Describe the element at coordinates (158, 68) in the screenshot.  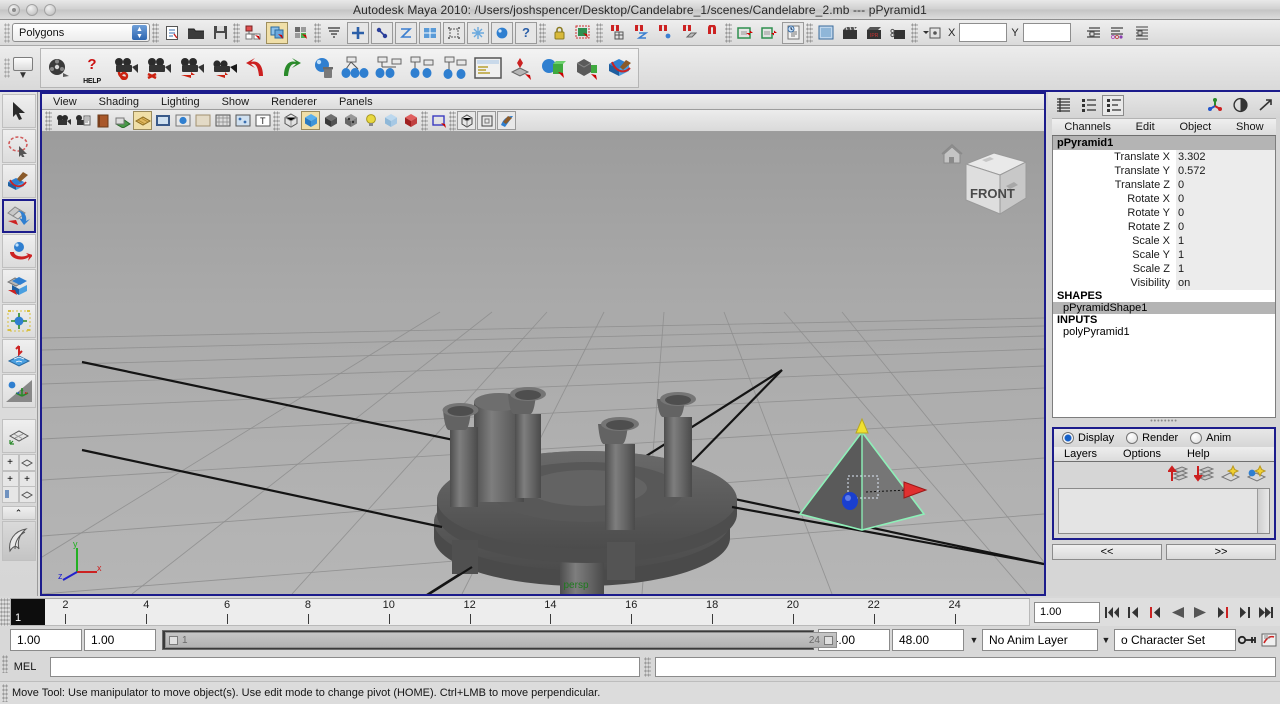
I see `camera-delete-icon` at that location.